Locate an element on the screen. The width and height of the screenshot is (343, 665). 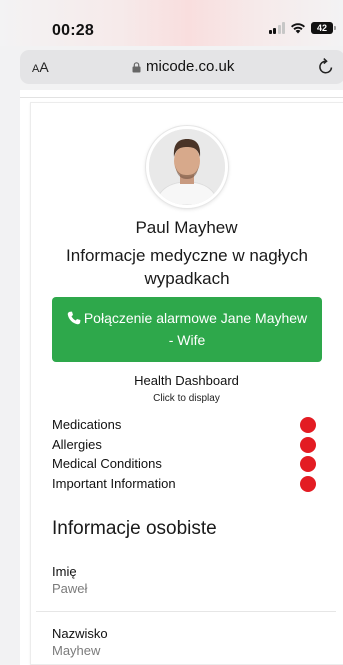
lock-icon is located at coordinates (136, 67).